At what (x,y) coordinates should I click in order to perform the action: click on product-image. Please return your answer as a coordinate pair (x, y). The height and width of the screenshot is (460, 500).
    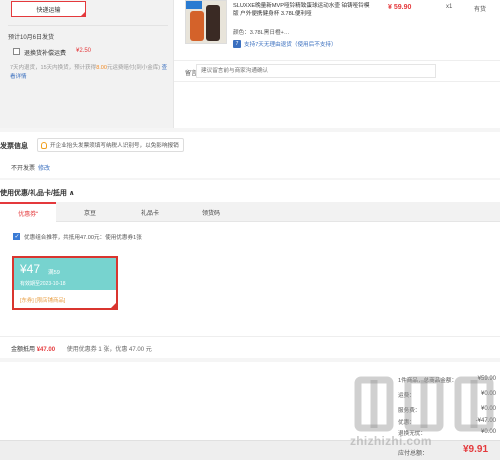
    Looking at the image, I should click on (206, 22).